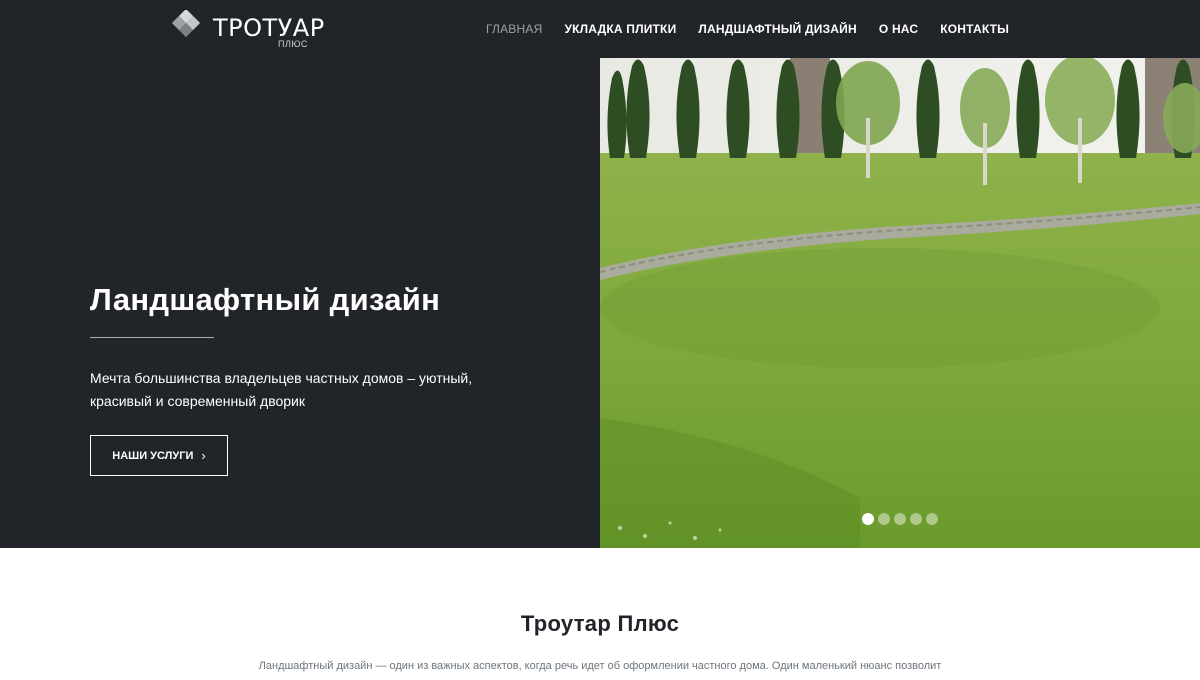  What do you see at coordinates (152, 337) in the screenshot?
I see `hero-divider` at bounding box center [152, 337].